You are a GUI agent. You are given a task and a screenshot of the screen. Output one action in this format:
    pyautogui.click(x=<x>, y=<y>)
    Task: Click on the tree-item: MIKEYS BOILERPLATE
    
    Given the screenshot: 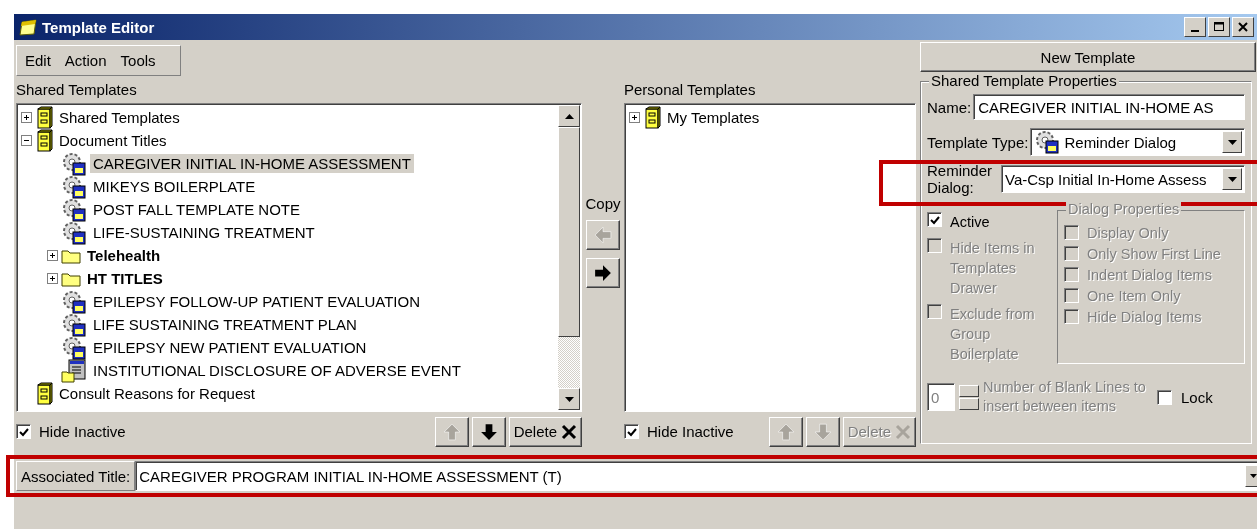 What is the action you would take?
    pyautogui.click(x=174, y=186)
    